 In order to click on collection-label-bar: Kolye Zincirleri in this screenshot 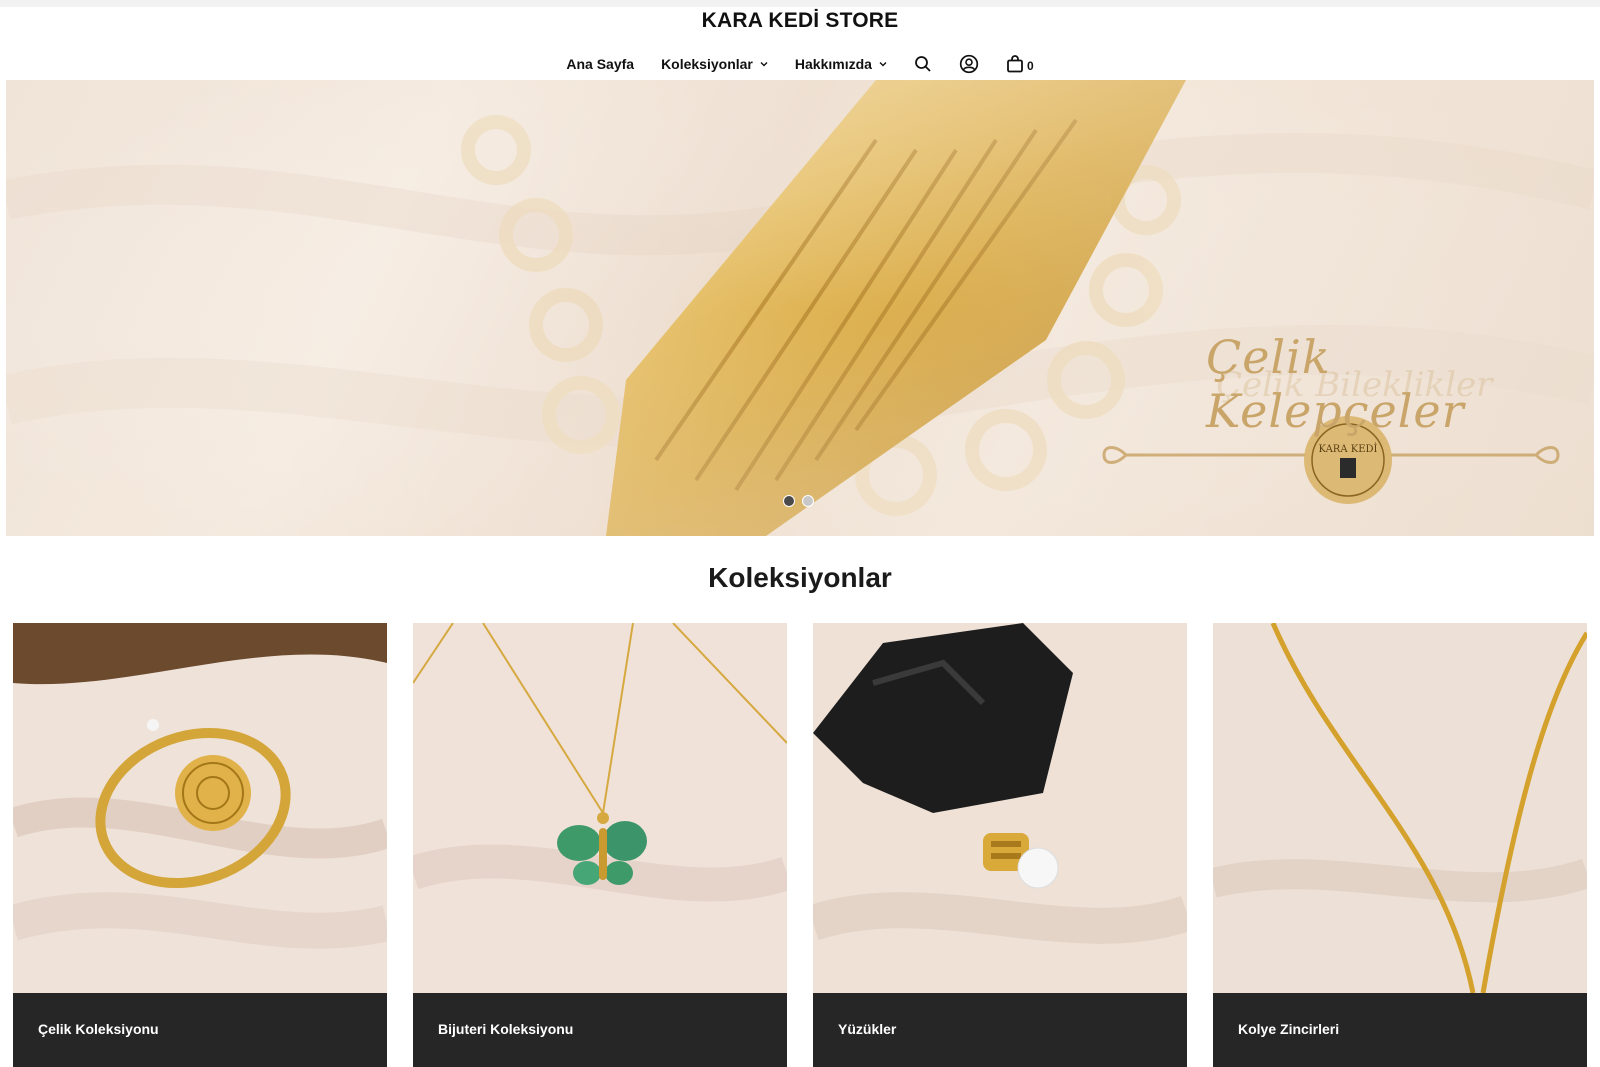, I will do `click(1400, 1030)`.